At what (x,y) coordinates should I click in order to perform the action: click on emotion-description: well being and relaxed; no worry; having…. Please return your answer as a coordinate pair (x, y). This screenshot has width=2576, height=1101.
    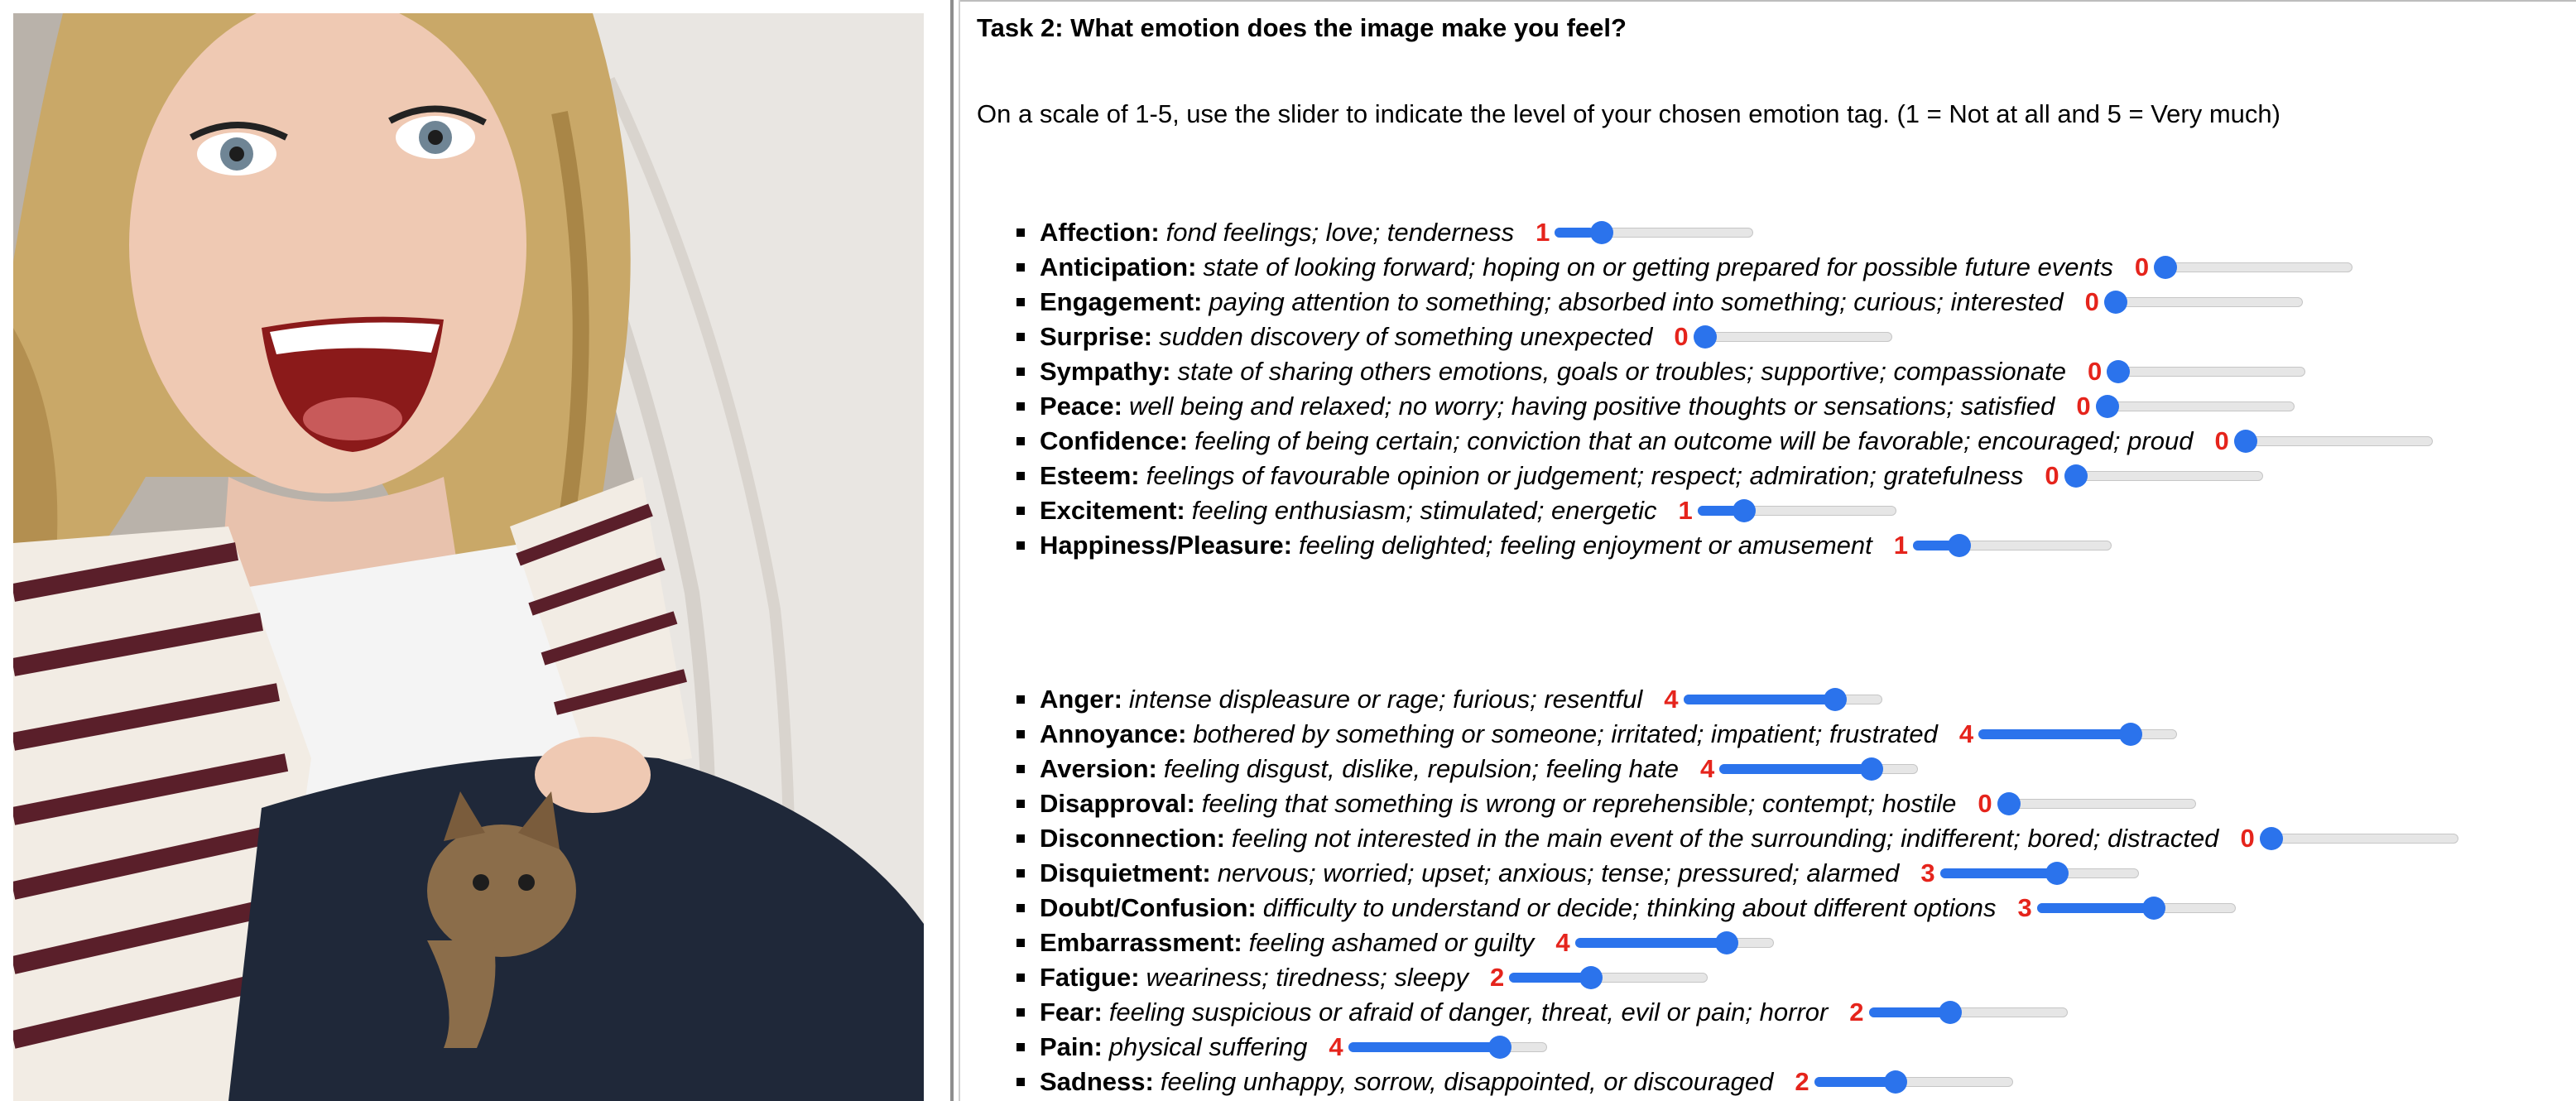
    Looking at the image, I should click on (1591, 406).